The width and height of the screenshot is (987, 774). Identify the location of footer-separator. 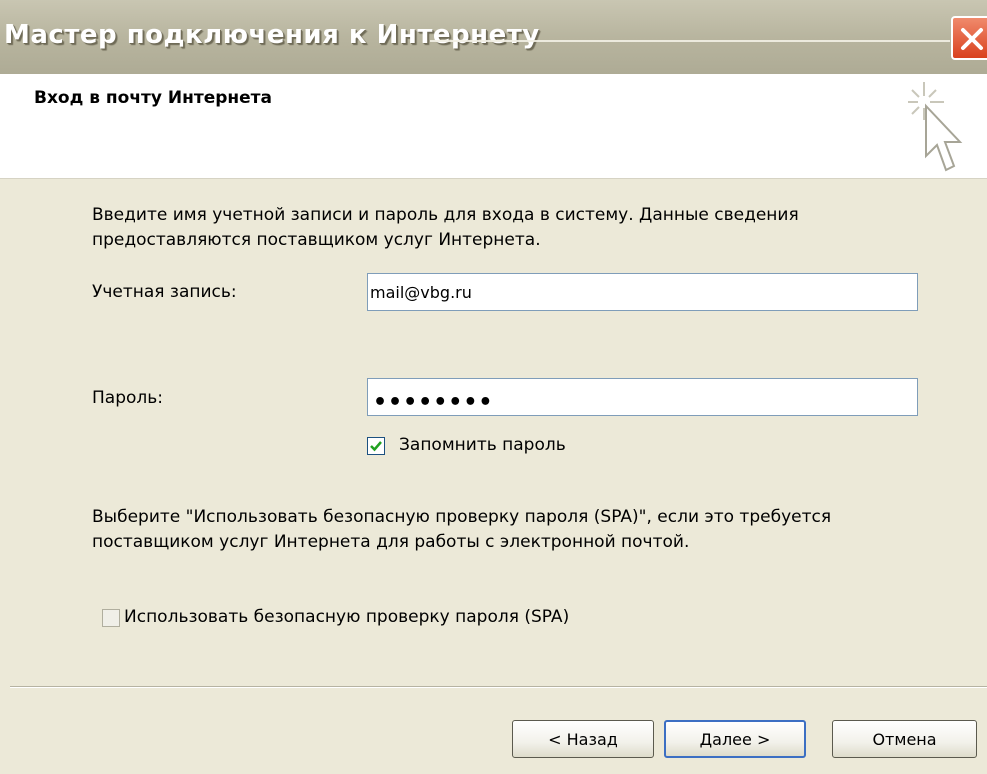
(498, 687).